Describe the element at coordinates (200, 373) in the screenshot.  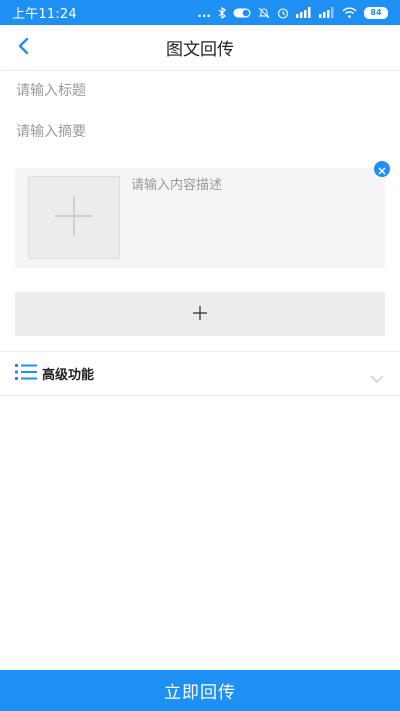
I see `advanced-features-toggle: 高级功能` at that location.